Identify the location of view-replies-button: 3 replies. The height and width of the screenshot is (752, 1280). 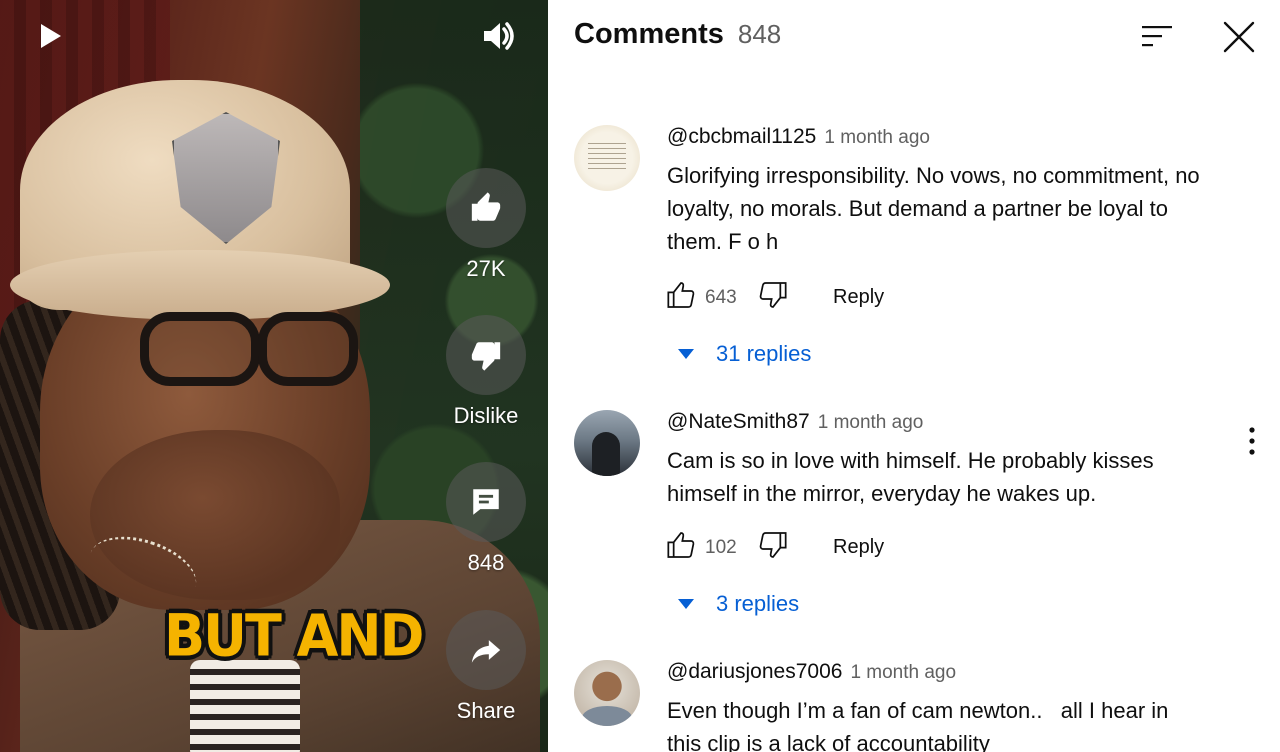
(738, 604).